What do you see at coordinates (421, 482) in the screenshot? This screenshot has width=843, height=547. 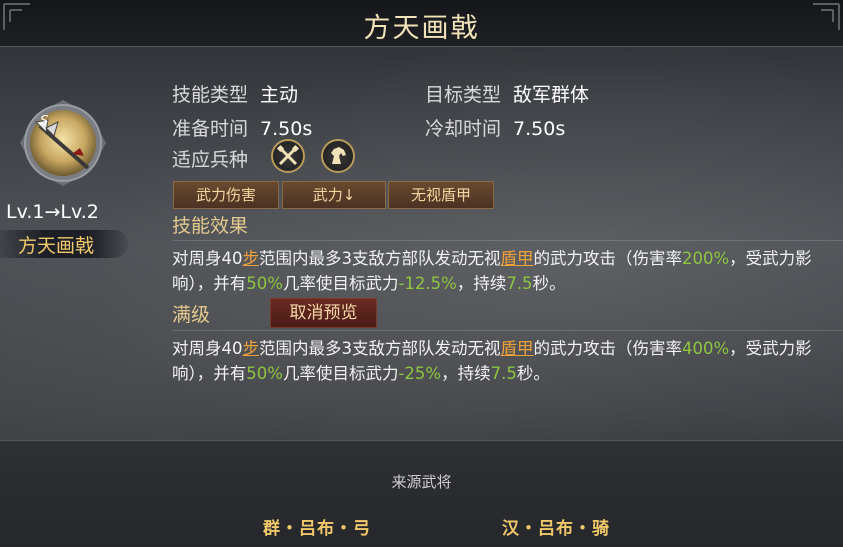 I see `source-label: 来源武将` at bounding box center [421, 482].